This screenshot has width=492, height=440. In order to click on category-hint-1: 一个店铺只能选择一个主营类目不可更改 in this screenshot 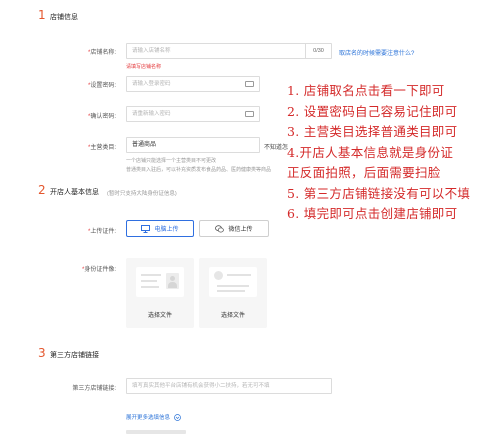, I will do `click(171, 161)`.